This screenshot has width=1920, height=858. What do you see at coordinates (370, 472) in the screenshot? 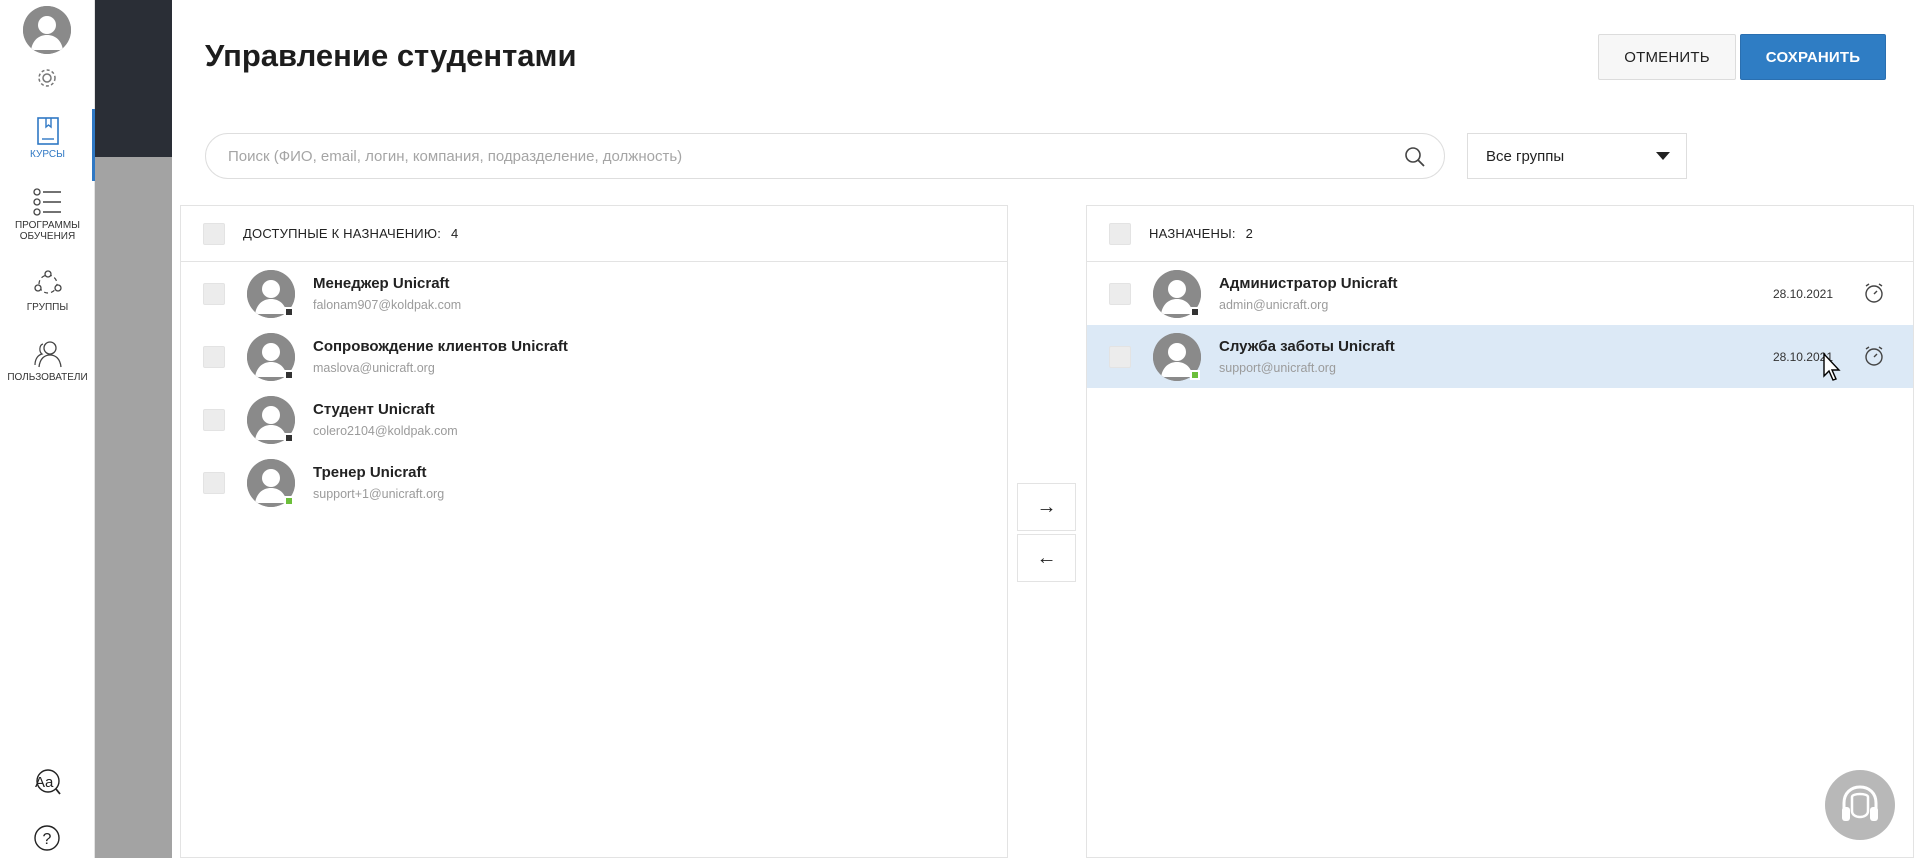
I see `user-name: Тренер Unicraft` at bounding box center [370, 472].